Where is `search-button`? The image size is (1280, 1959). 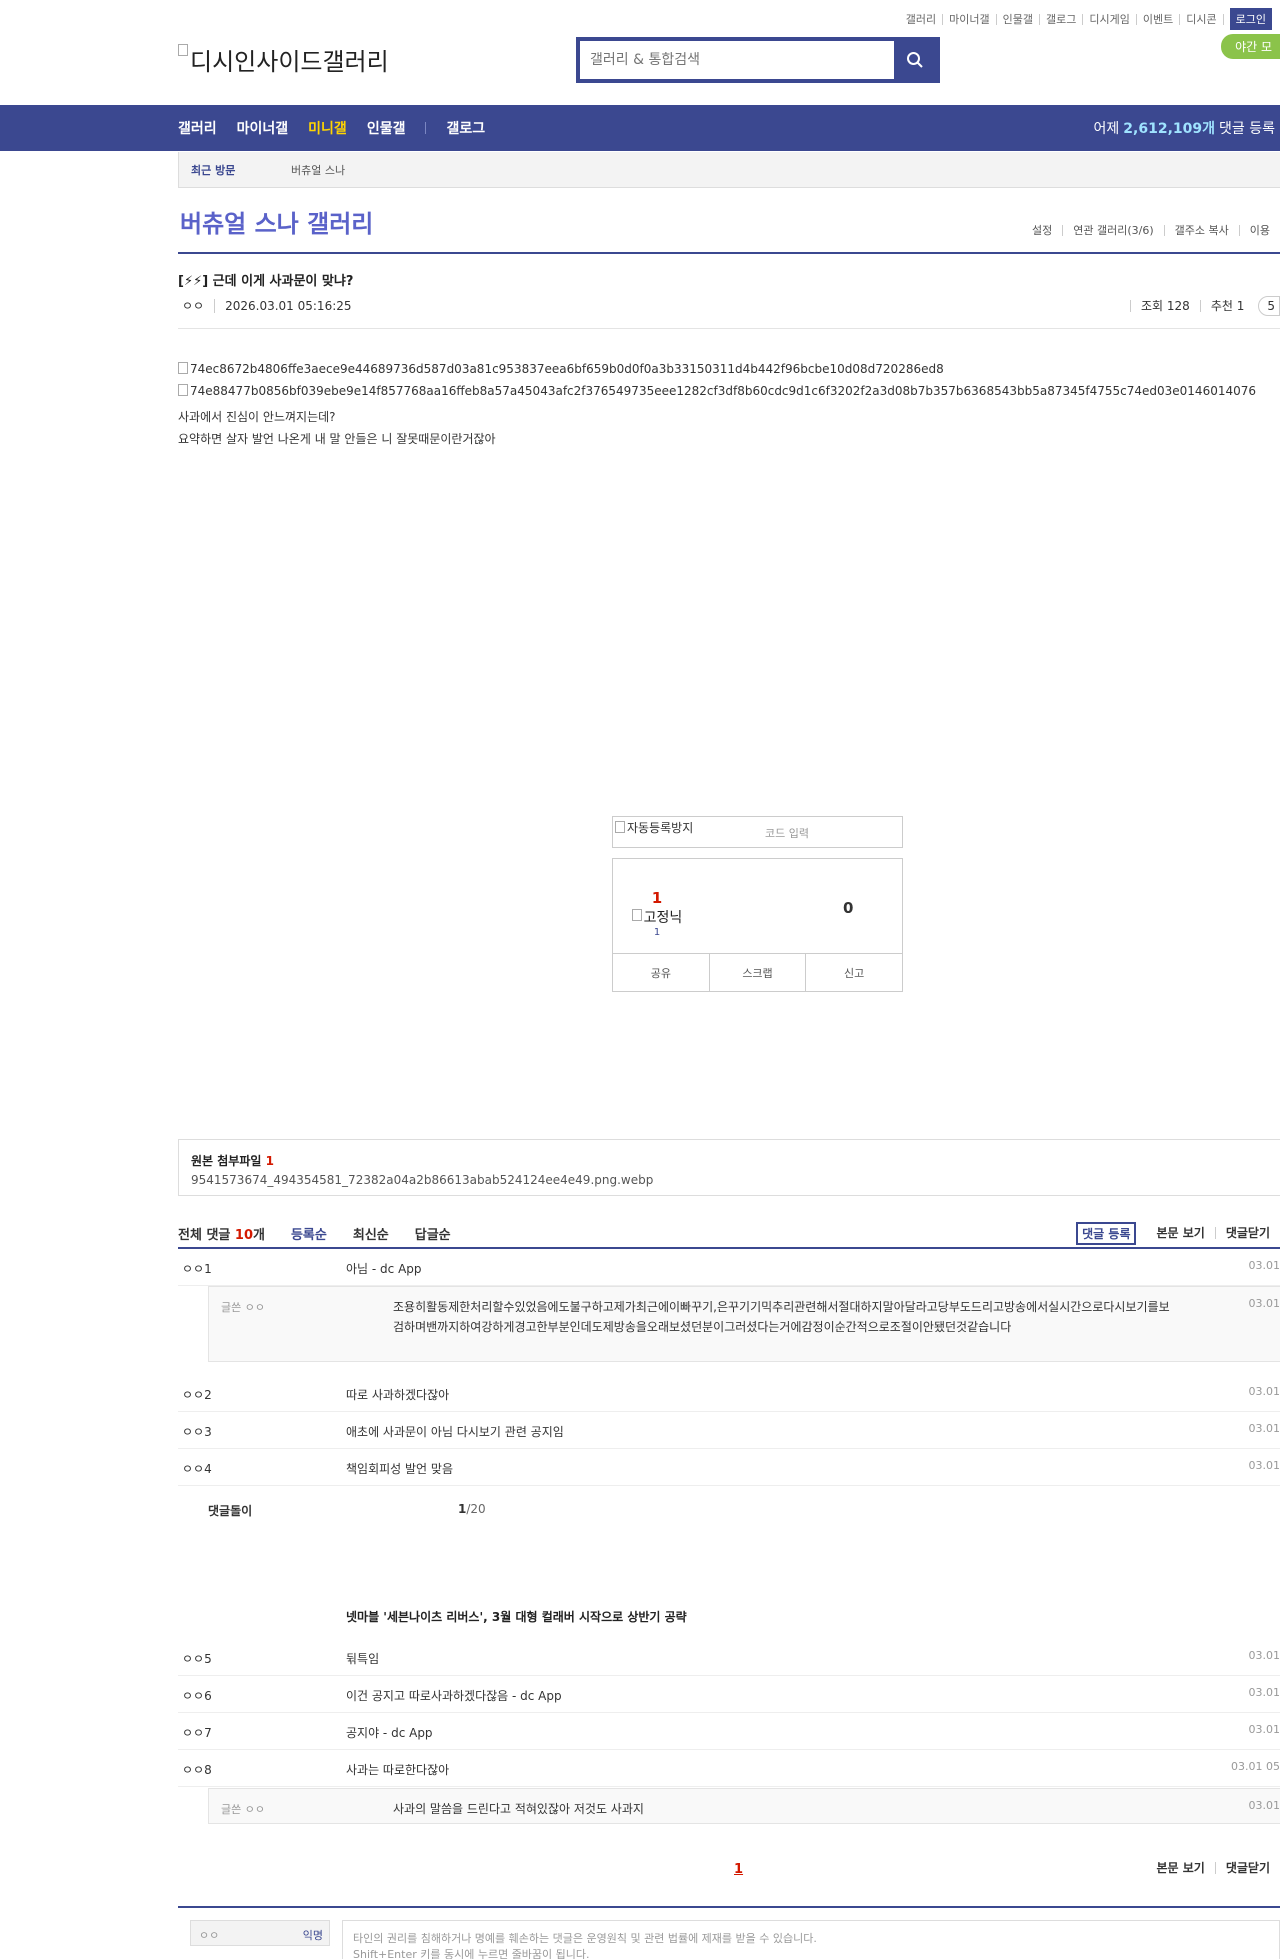 search-button is located at coordinates (915, 60).